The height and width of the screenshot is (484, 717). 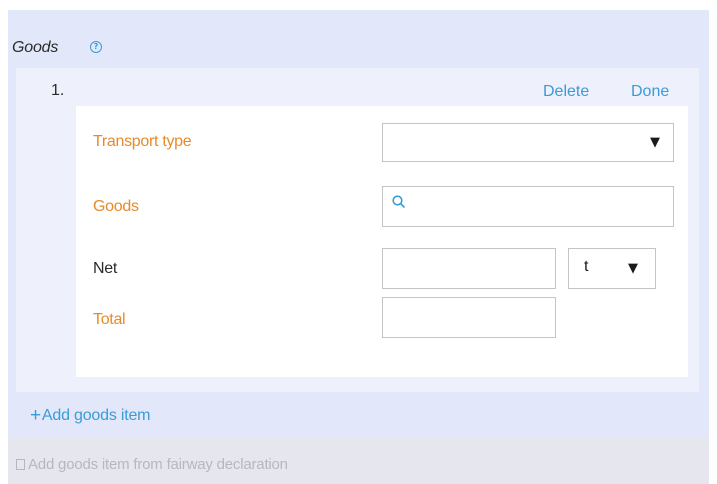 I want to click on section-title: Goods, so click(x=35, y=47).